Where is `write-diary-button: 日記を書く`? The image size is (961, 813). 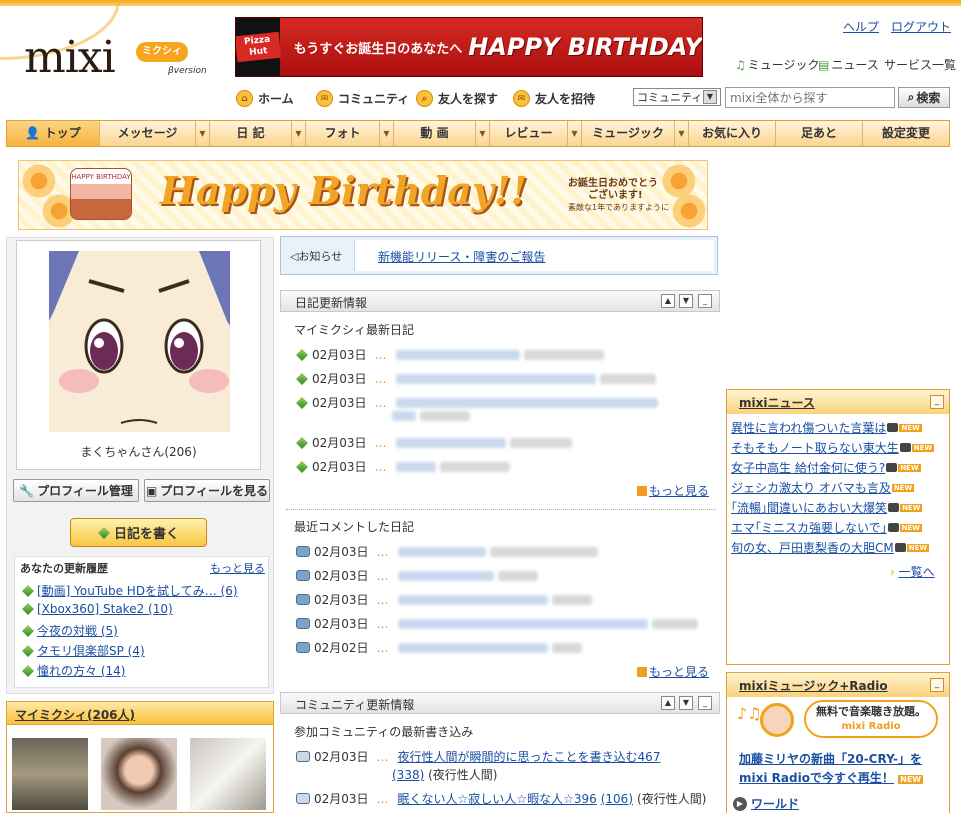 write-diary-button: 日記を書く is located at coordinates (138, 532).